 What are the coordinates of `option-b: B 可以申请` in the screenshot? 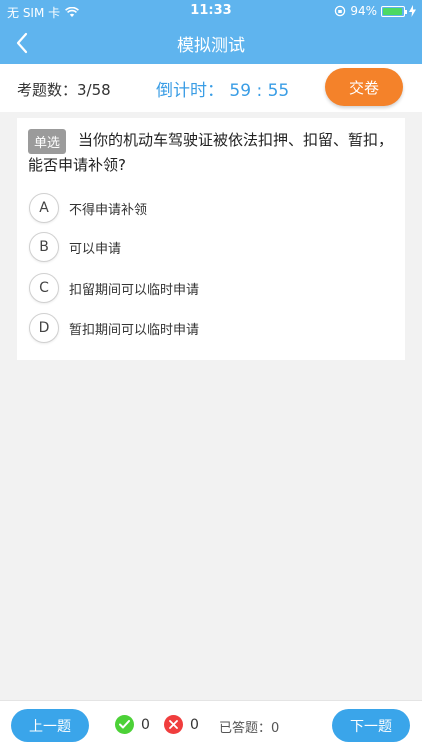 It's located at (75, 247).